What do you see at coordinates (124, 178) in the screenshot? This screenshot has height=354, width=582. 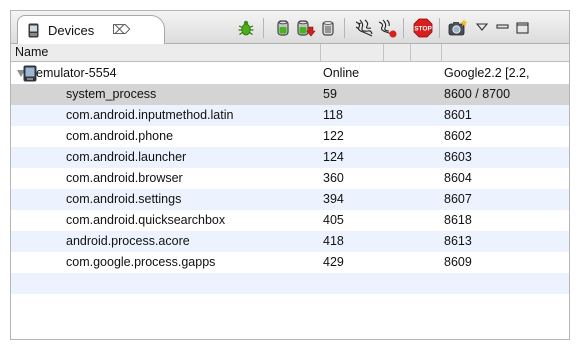 I see `process-name: com.android.browser` at bounding box center [124, 178].